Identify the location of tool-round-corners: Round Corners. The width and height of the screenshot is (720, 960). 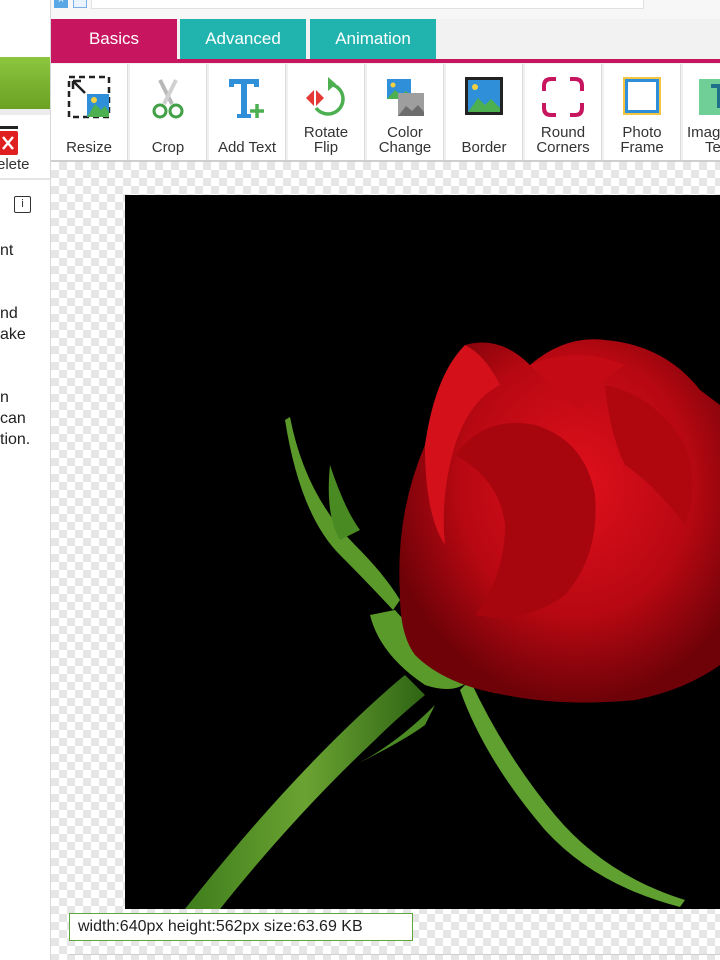
(563, 112).